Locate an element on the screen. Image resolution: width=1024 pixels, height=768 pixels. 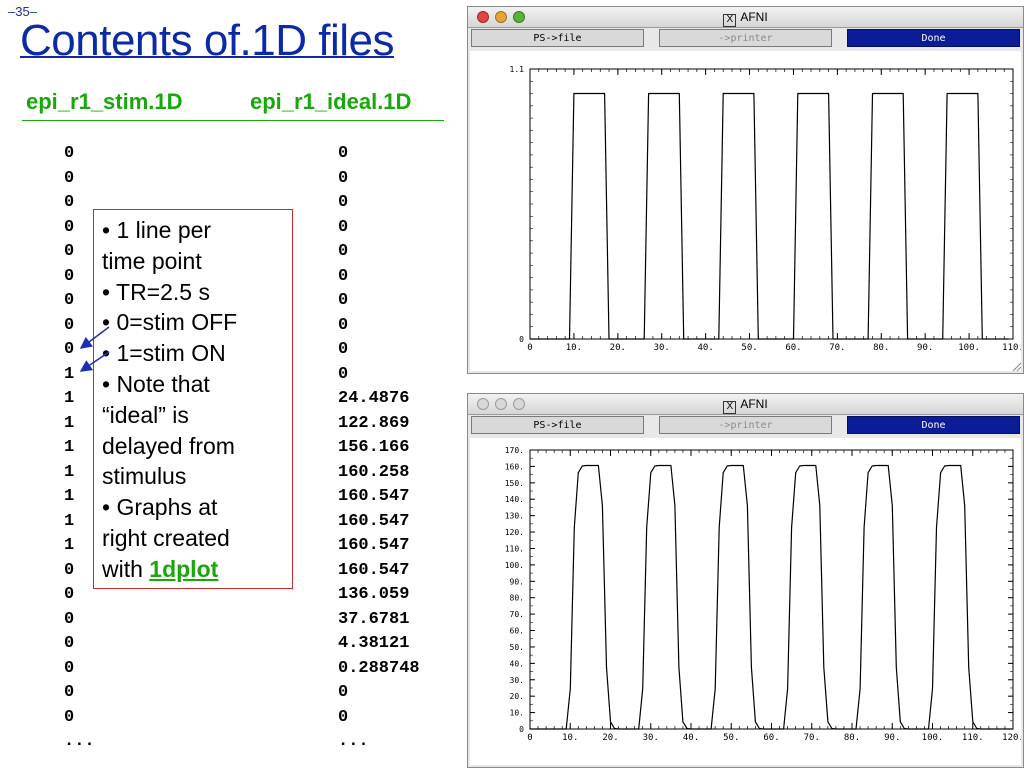
note-line: delayed from is located at coordinates (168, 445).